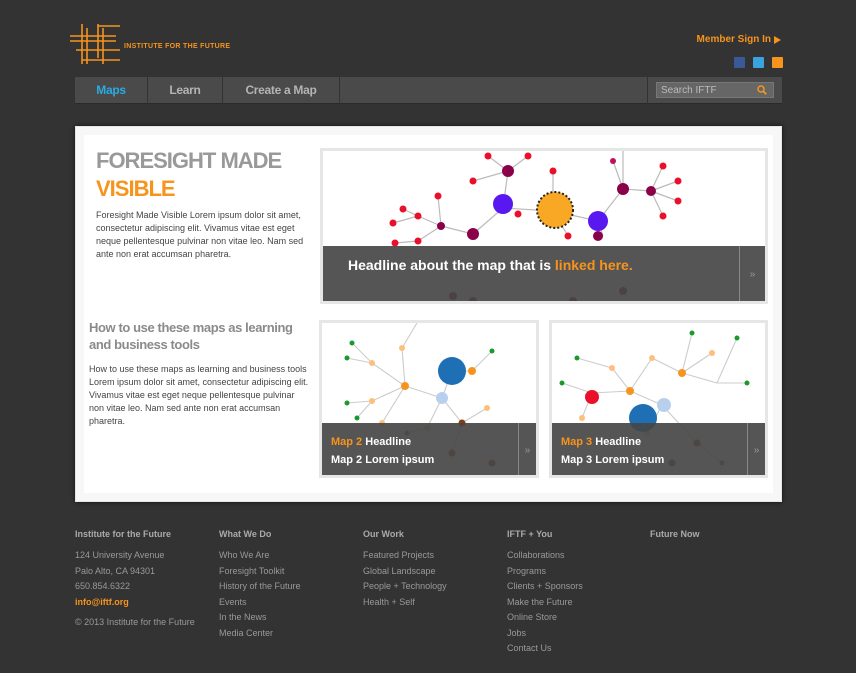 The image size is (856, 673). Describe the element at coordinates (545, 572) in the screenshot. I see `footer-link: Programs` at that location.